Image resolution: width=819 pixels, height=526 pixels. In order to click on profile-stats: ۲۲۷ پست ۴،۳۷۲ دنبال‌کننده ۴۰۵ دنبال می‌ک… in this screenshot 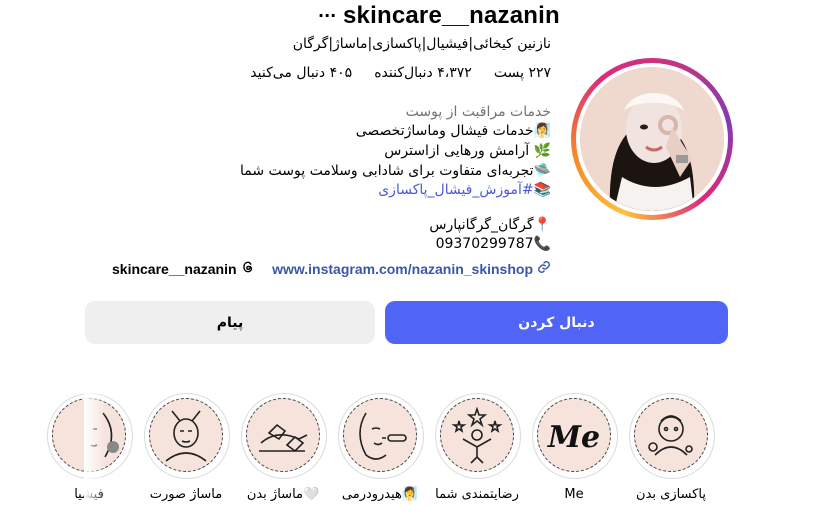, I will do `click(400, 73)`.